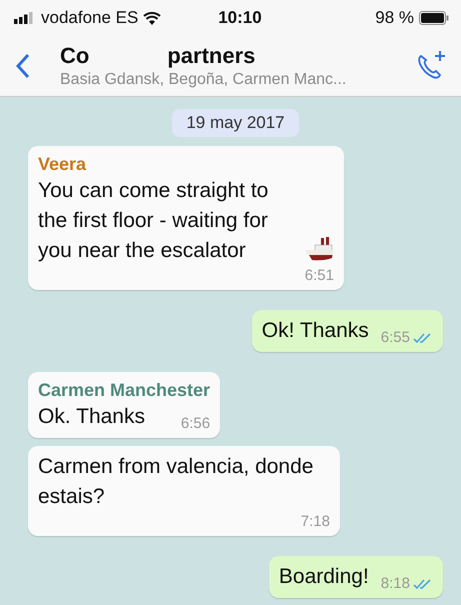 This screenshot has width=461, height=605. What do you see at coordinates (395, 338) in the screenshot?
I see `message-time: 6:55` at bounding box center [395, 338].